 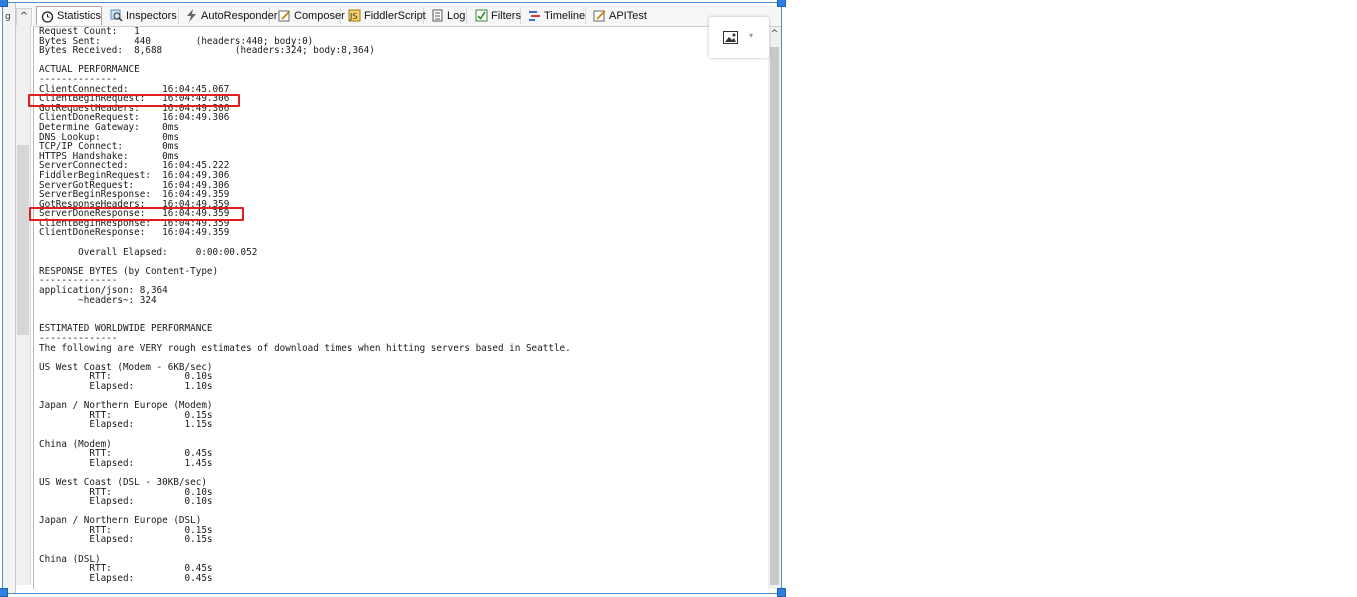 I want to click on scroll-up-arrow: ^, so click(x=774, y=35).